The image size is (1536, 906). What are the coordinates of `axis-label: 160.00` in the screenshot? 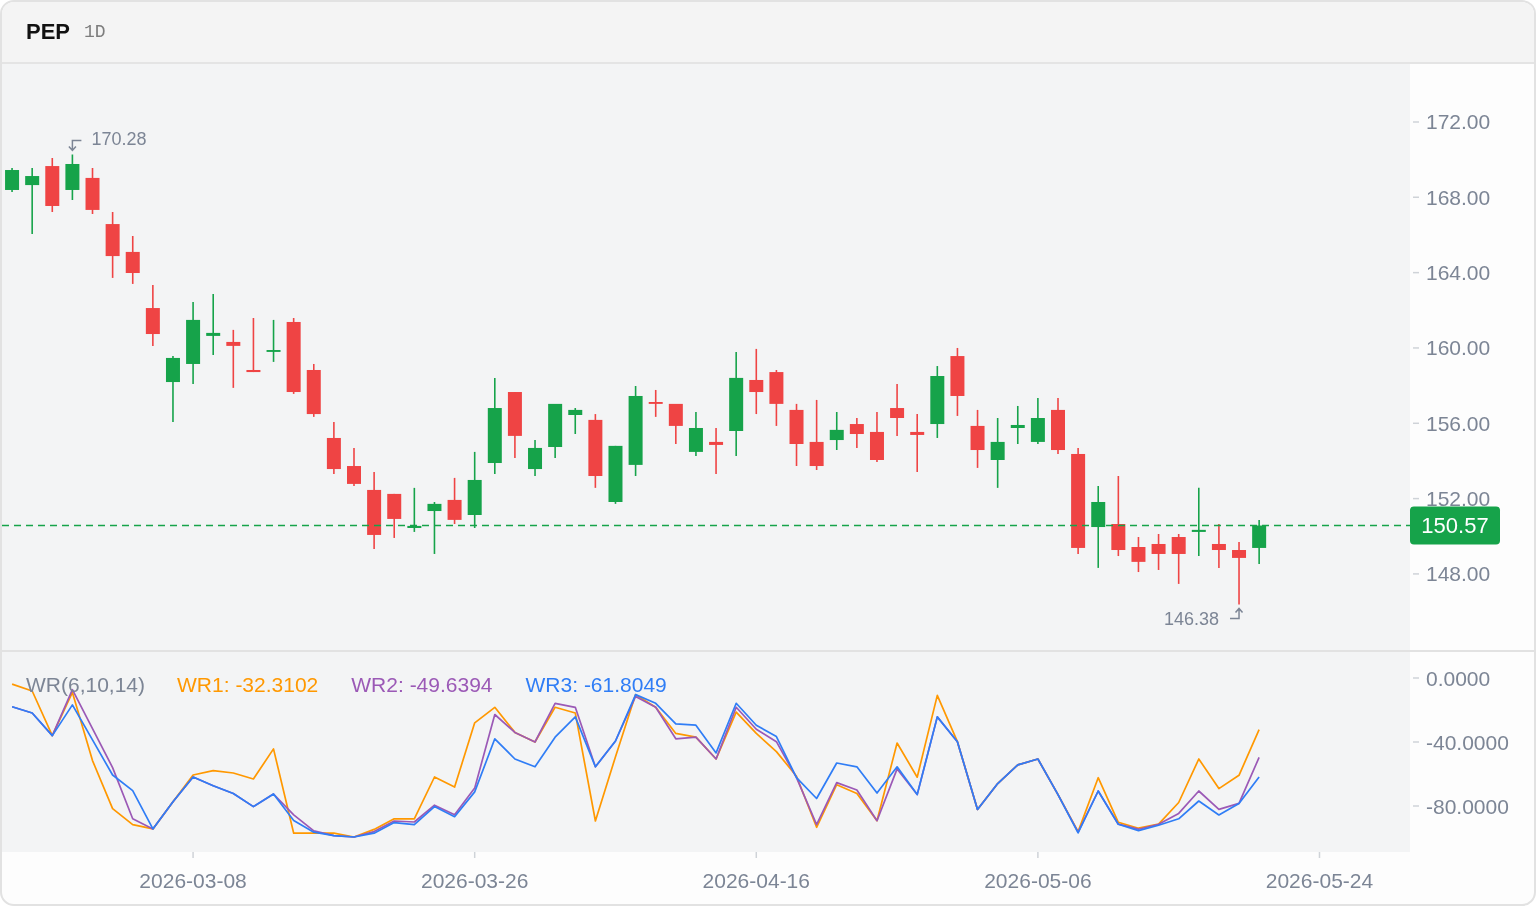 It's located at (1458, 348).